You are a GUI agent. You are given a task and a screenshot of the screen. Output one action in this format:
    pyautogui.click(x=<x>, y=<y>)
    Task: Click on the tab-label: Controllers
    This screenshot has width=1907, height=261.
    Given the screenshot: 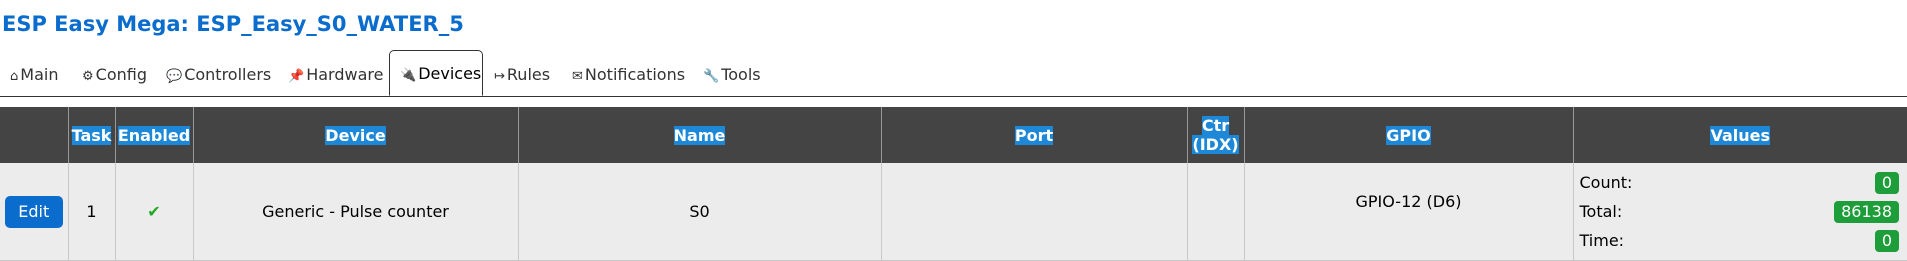 What is the action you would take?
    pyautogui.click(x=228, y=74)
    